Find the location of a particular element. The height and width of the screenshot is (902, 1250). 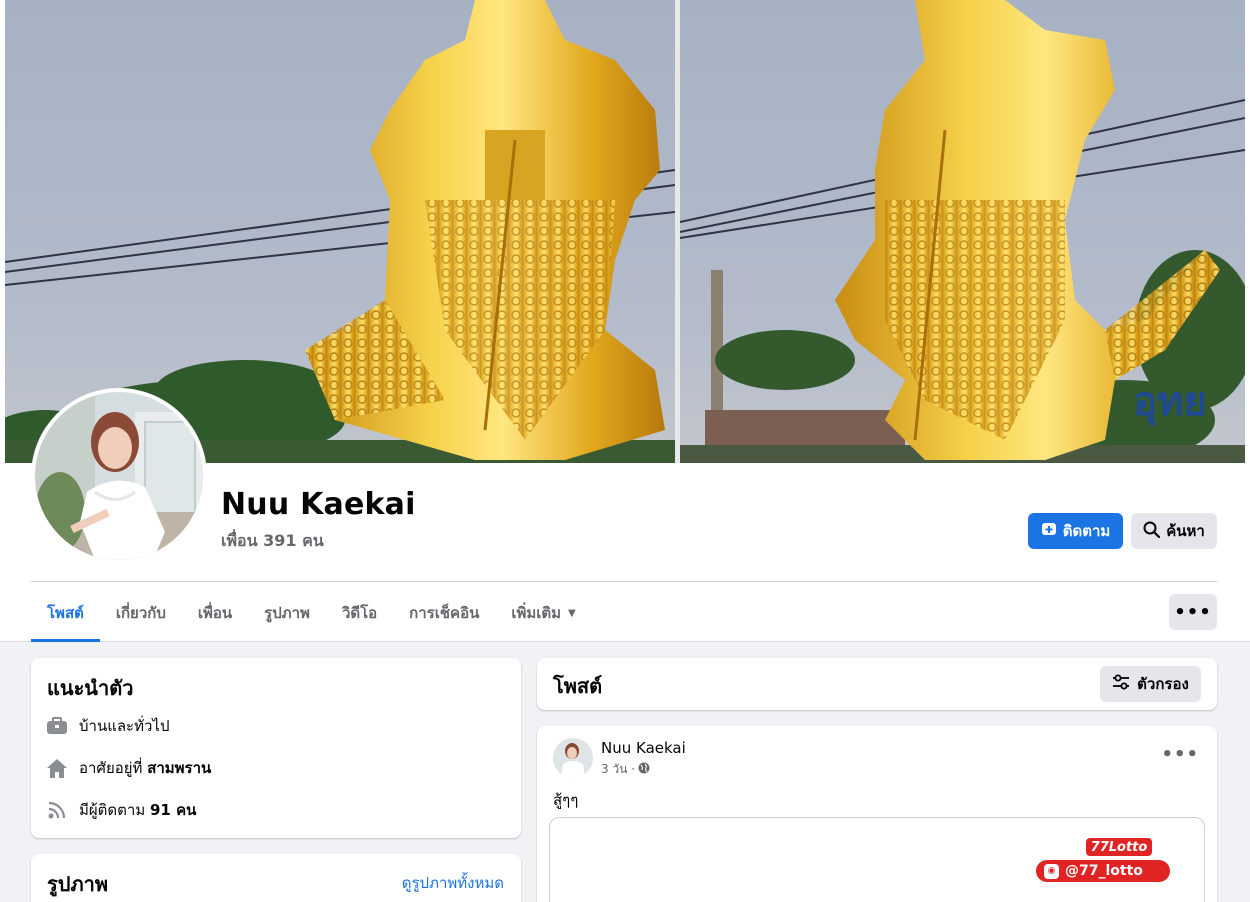

photos-card: รูปภาพ ดูรูปภาพทั้งหมด is located at coordinates (276, 878).